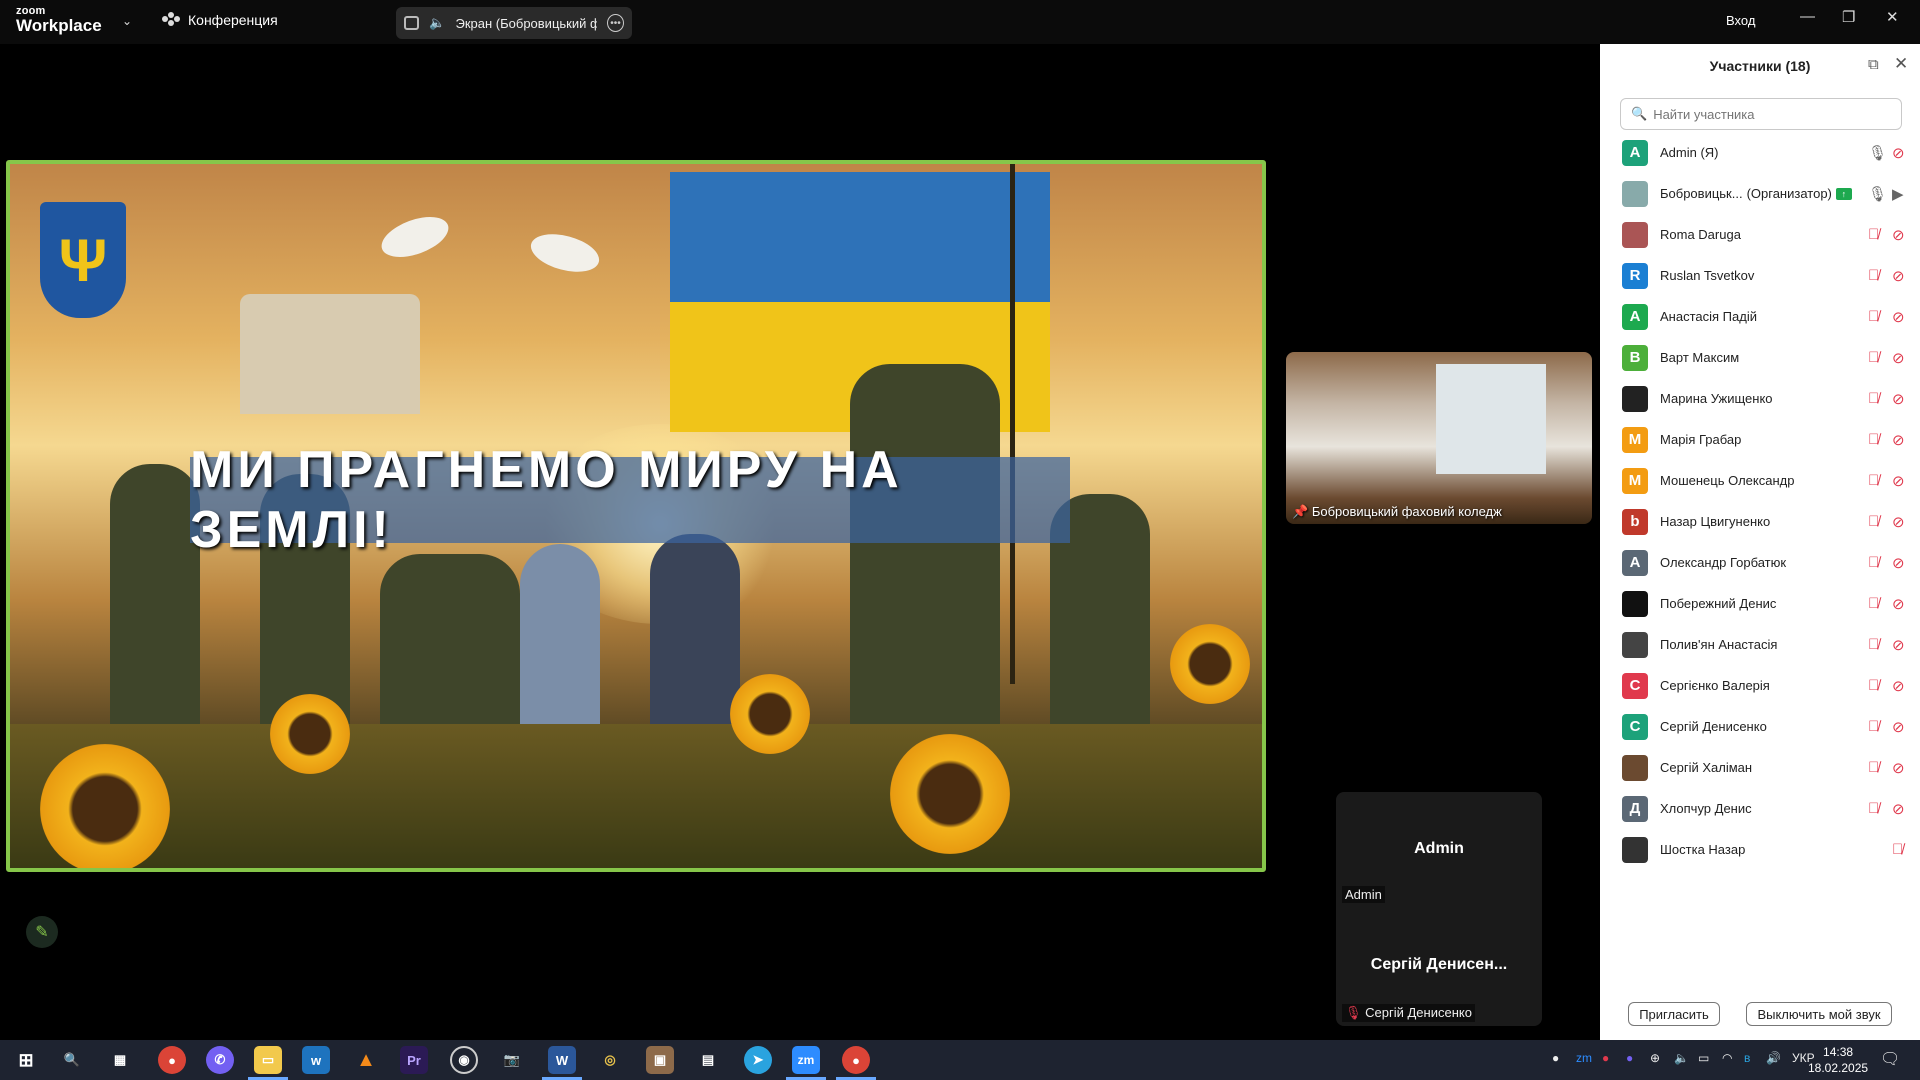 The image size is (1920, 1080). Describe the element at coordinates (1681, 1058) in the screenshot. I see `tray-volume-icon: 🔈` at that location.